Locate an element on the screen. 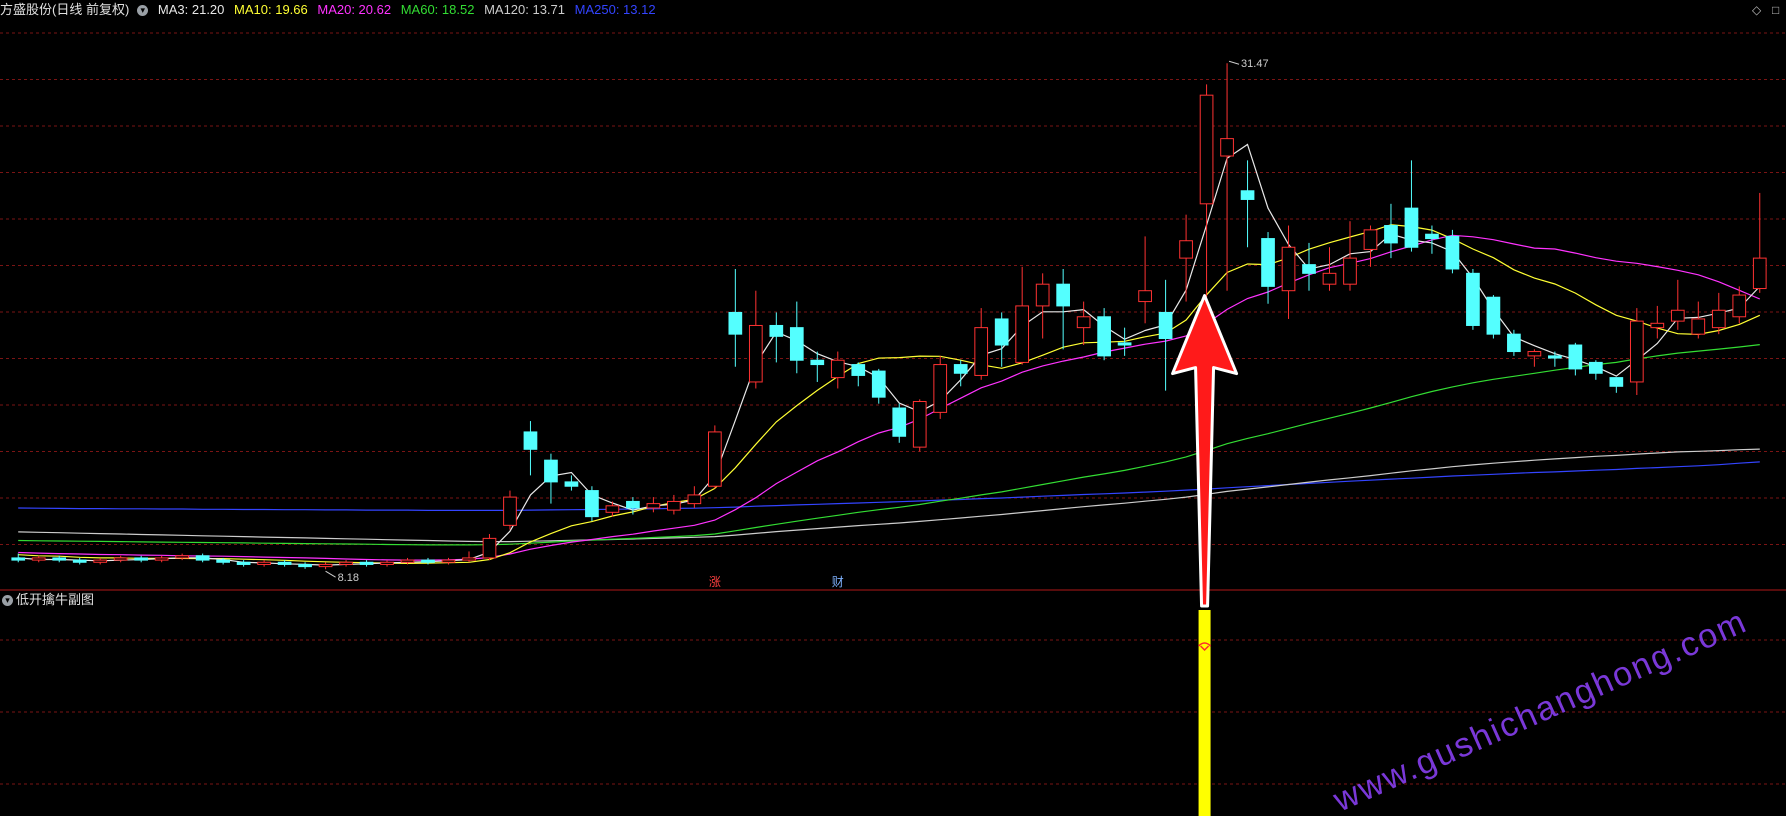  collapse-icon: ◇ is located at coordinates (1756, 10).